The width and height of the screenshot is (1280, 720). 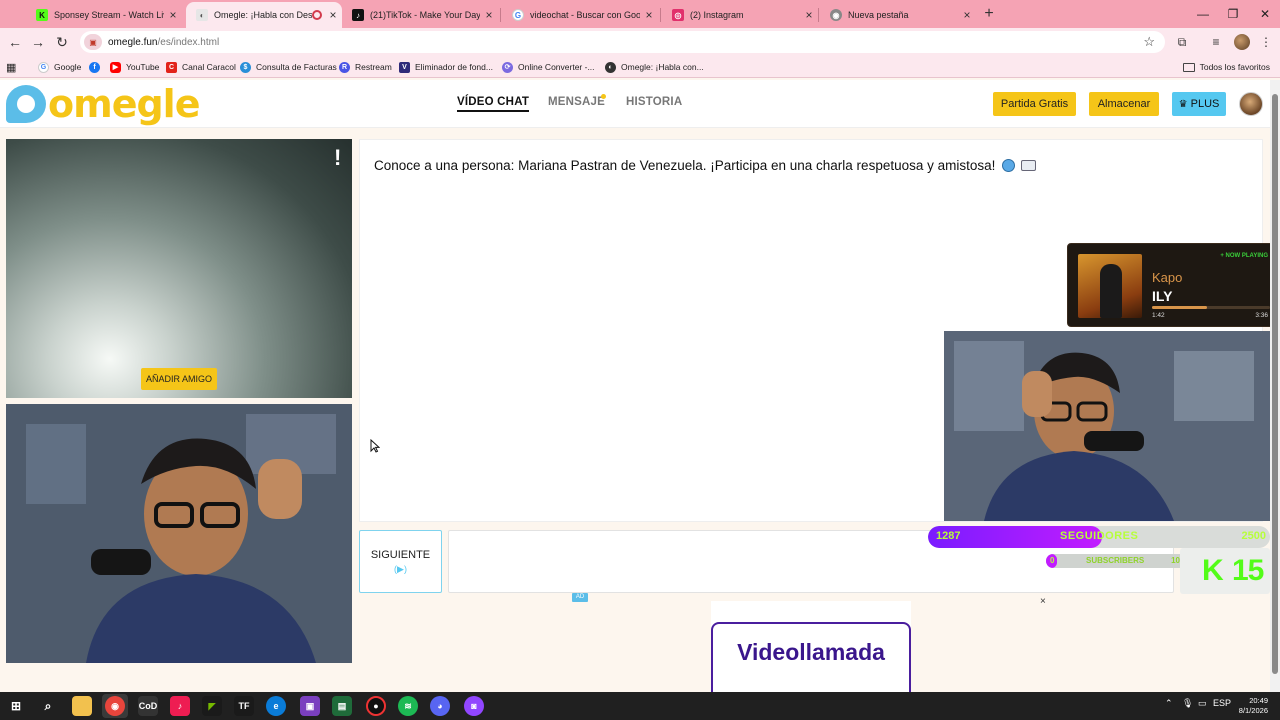 I want to click on ad-banner: Videollamada, so click(x=811, y=646).